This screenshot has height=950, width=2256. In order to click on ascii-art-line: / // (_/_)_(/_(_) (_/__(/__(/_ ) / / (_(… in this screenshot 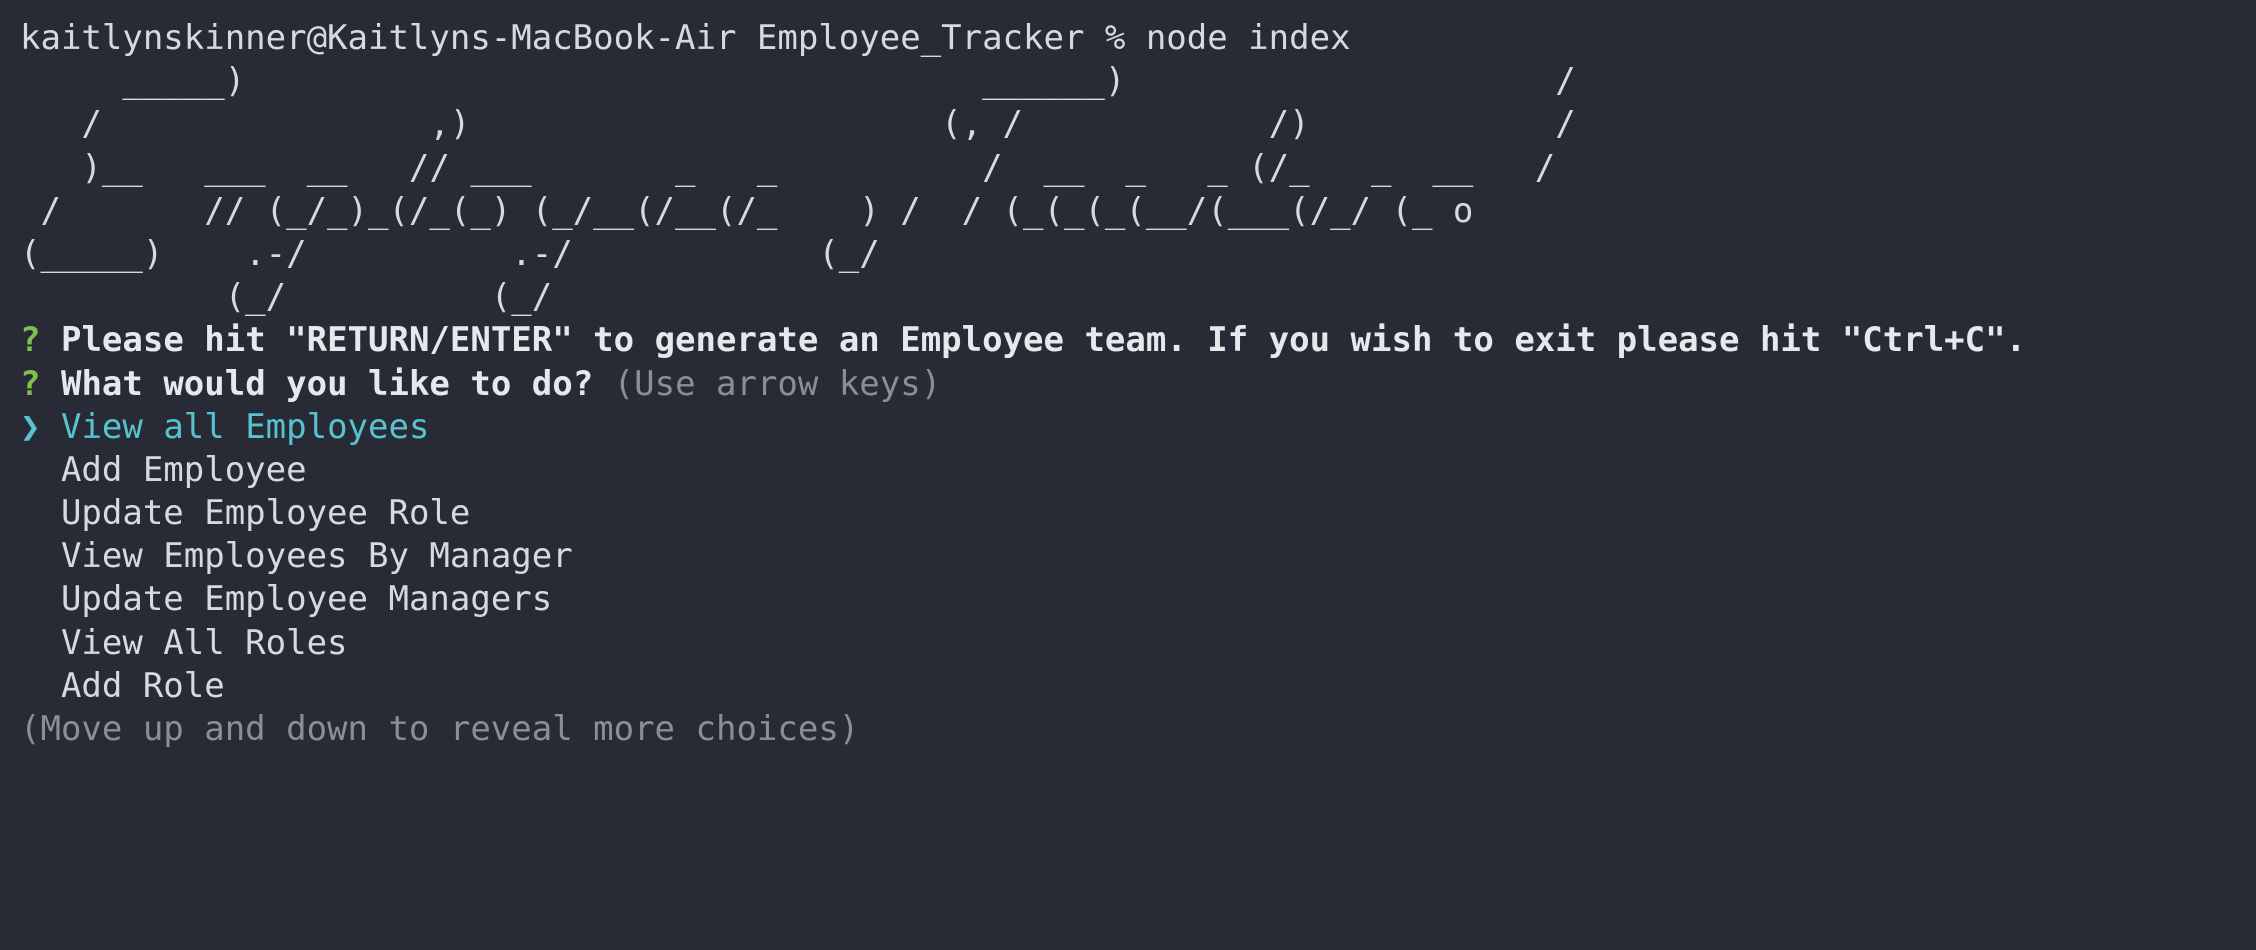, I will do `click(747, 210)`.